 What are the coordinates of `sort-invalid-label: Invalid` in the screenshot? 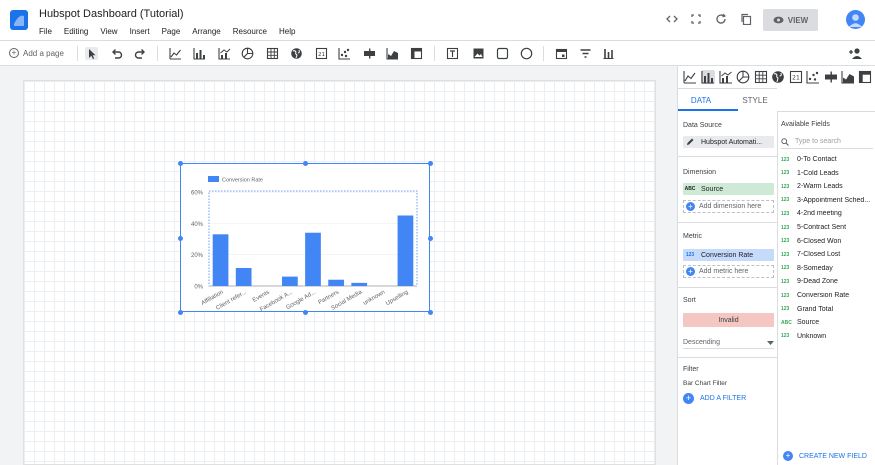 It's located at (728, 320).